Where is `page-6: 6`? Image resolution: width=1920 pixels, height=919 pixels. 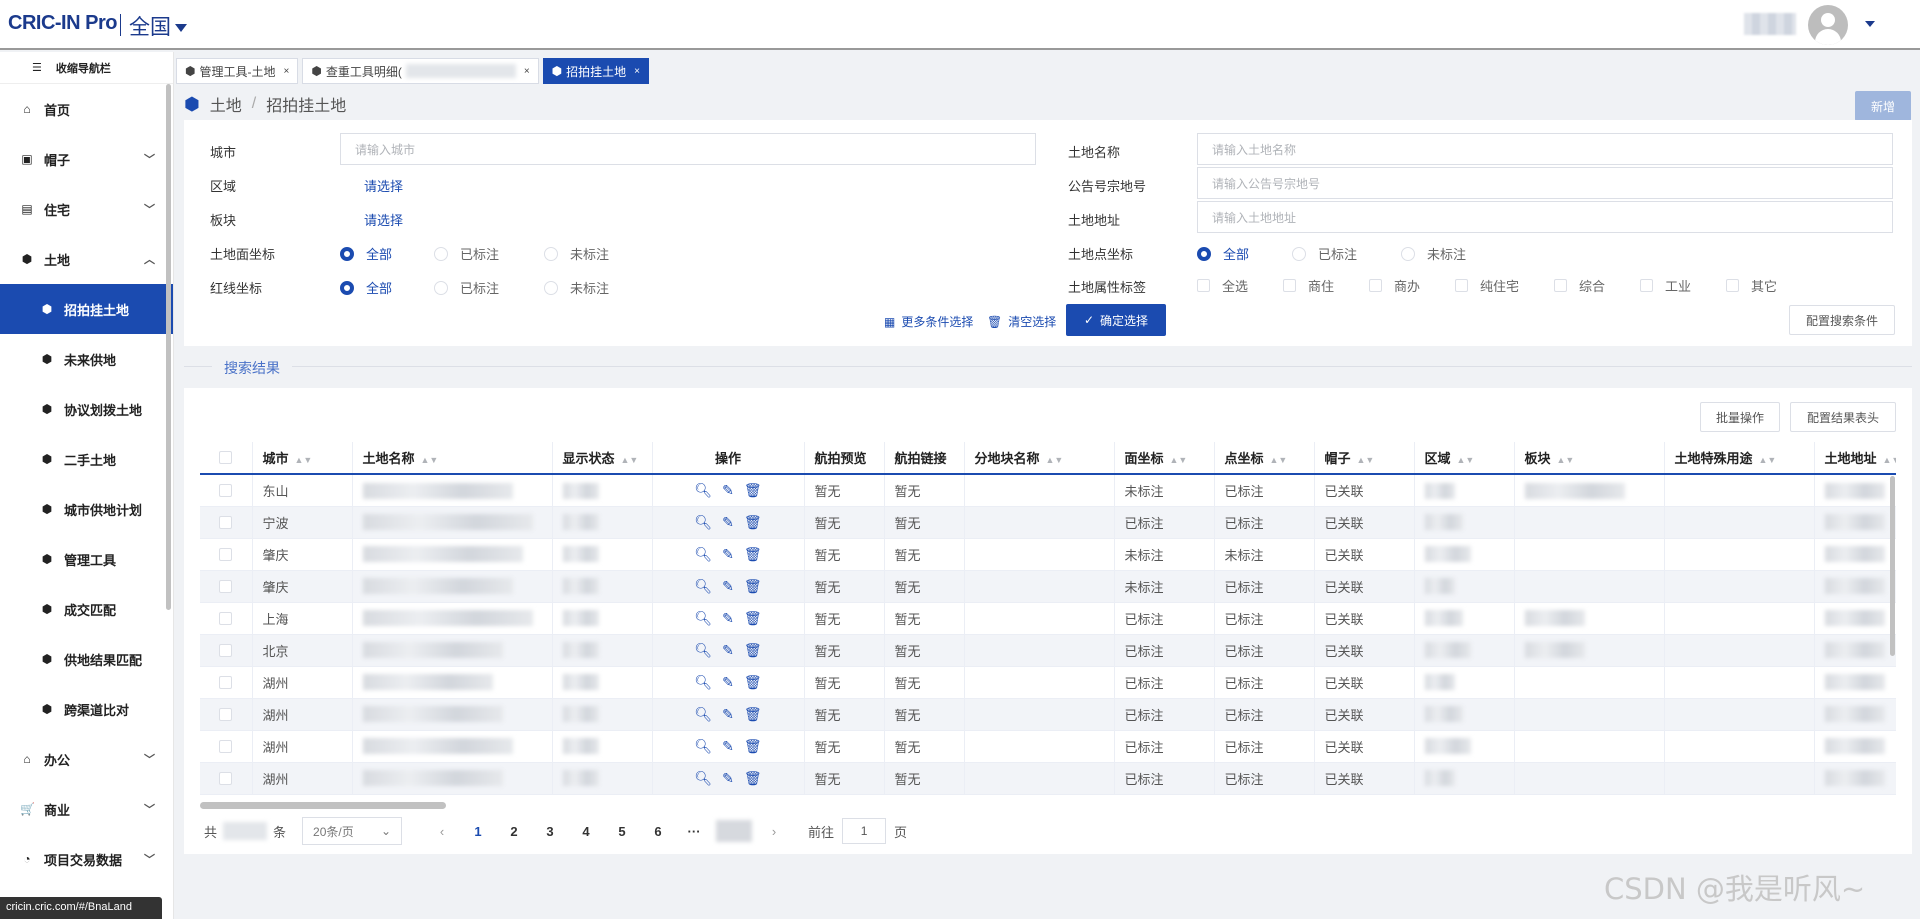 page-6: 6 is located at coordinates (658, 831).